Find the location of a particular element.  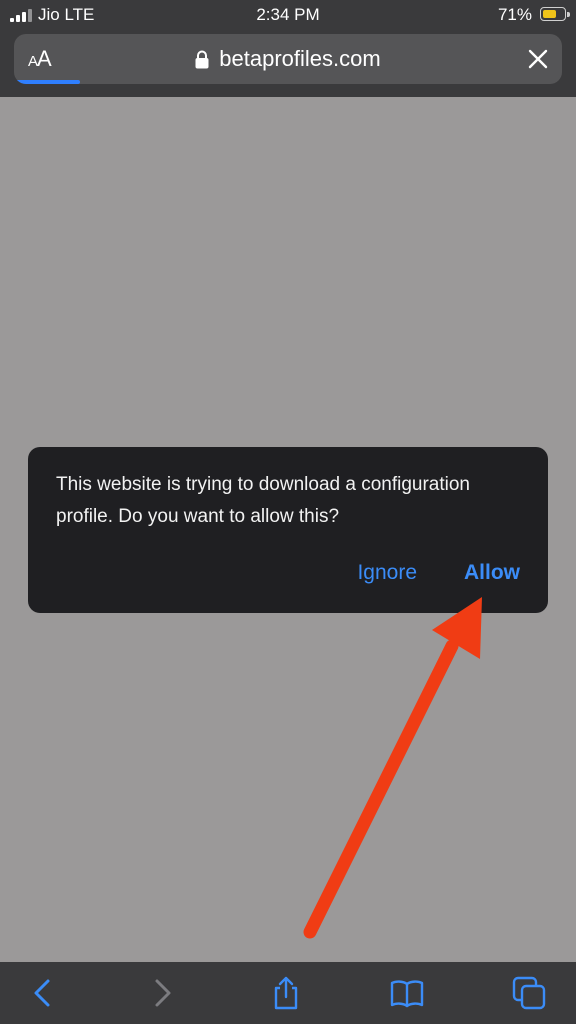

battery-icon is located at coordinates (555, 14).